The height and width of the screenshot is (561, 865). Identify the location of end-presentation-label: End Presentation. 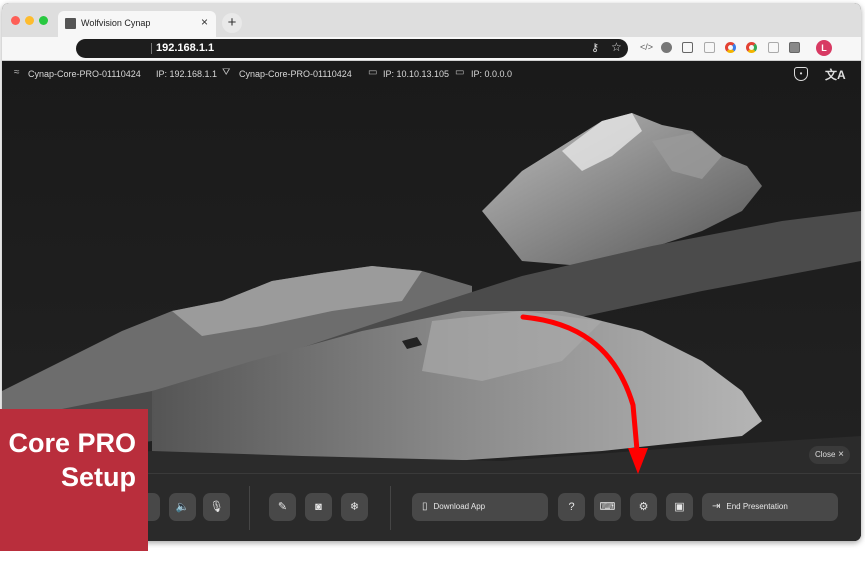
(757, 506).